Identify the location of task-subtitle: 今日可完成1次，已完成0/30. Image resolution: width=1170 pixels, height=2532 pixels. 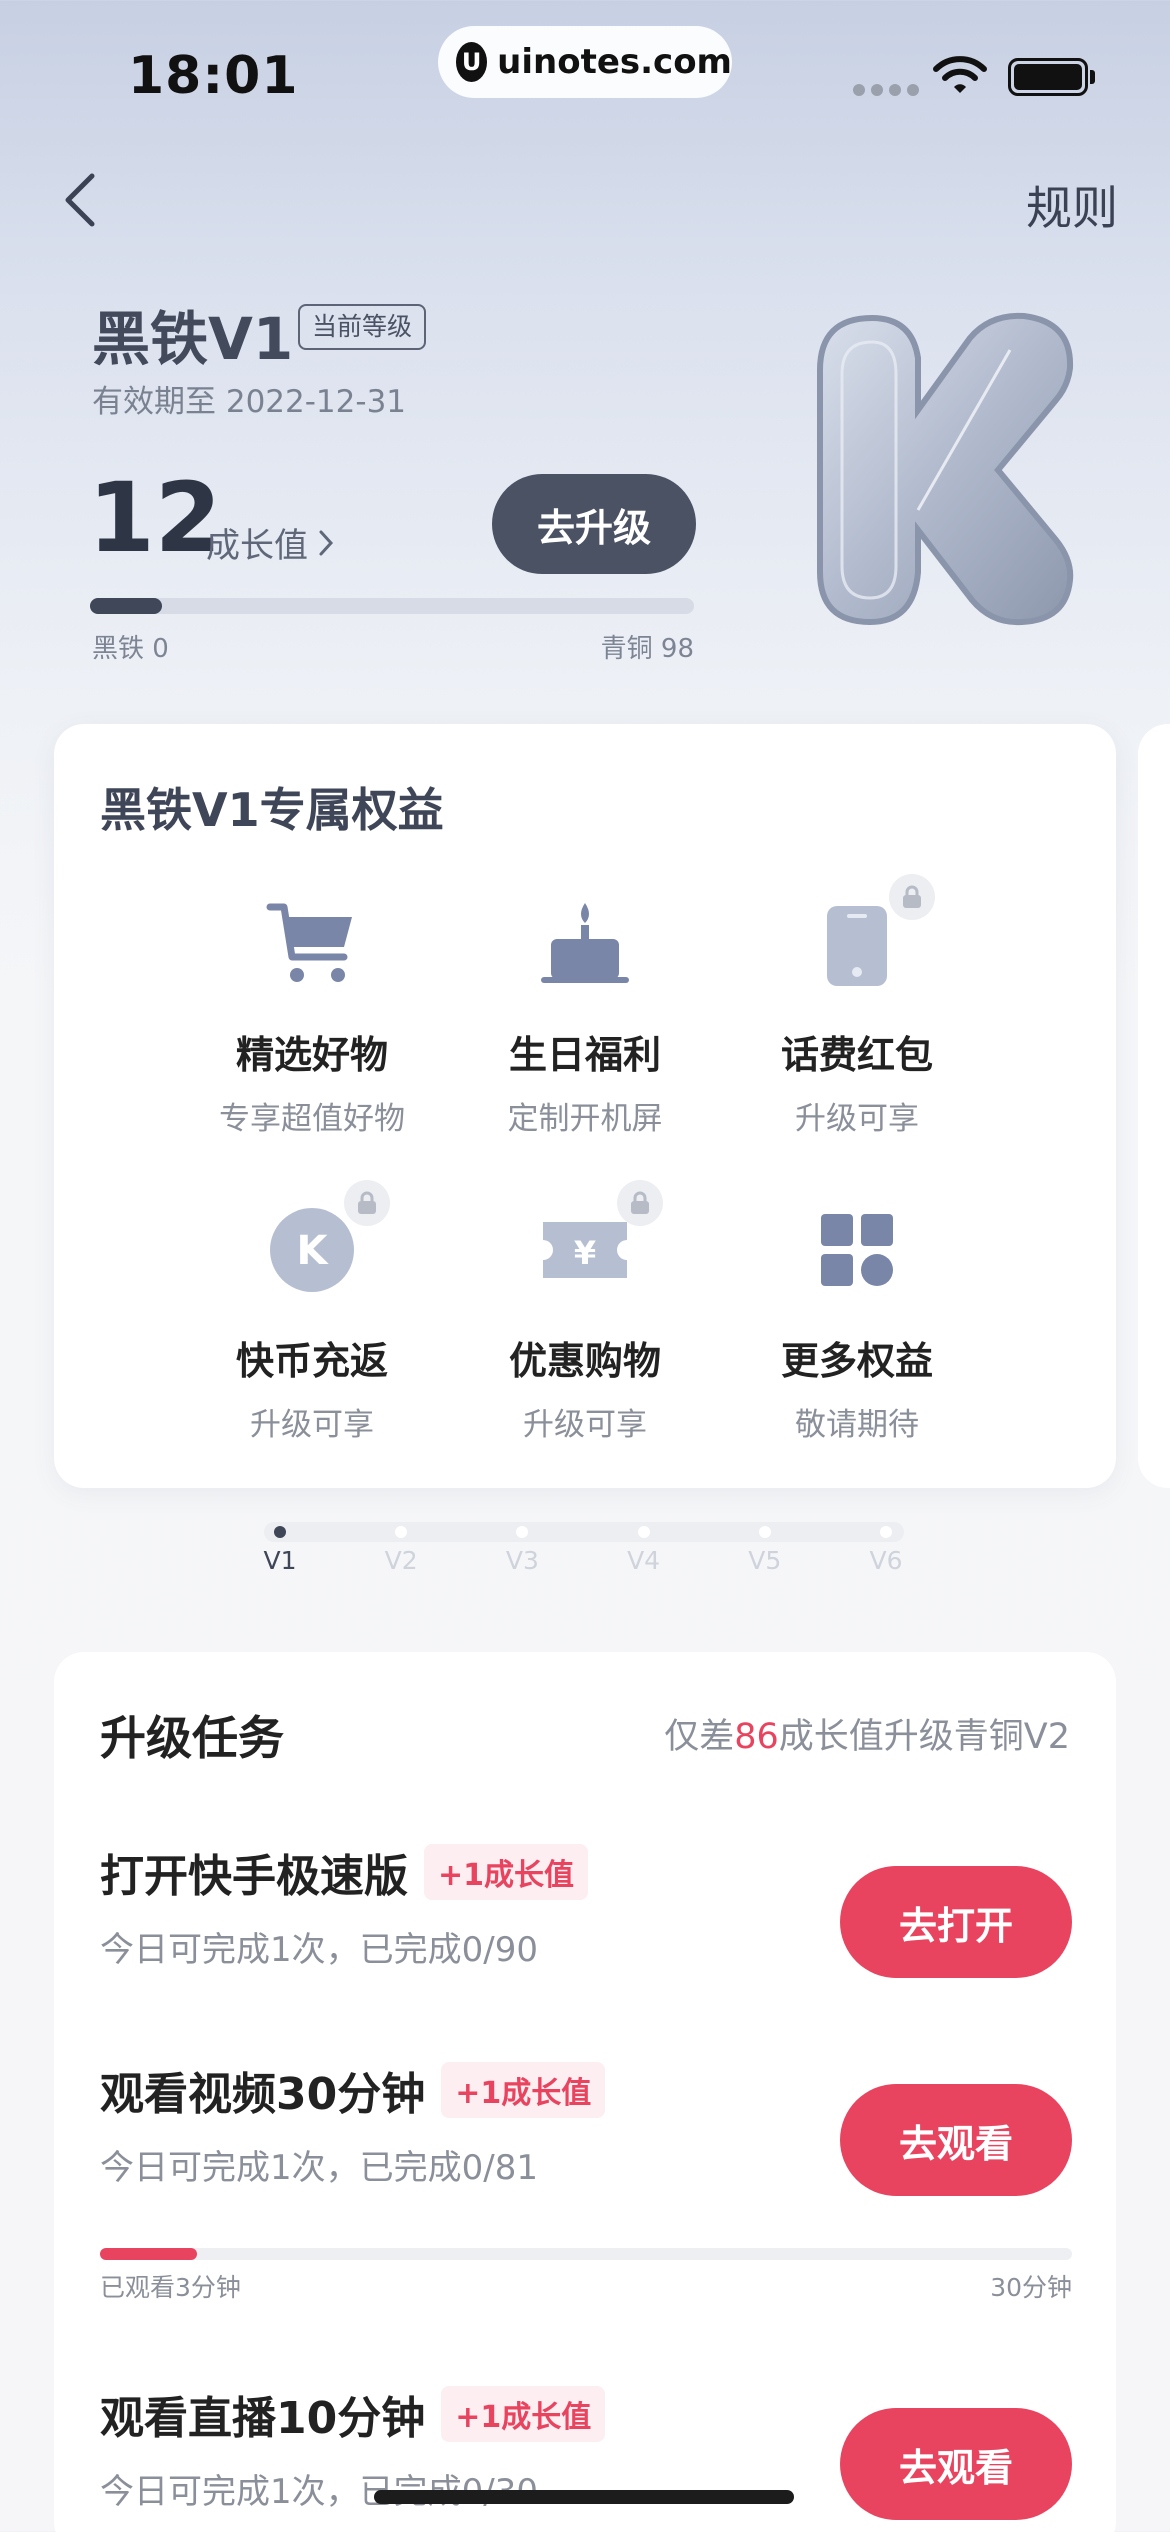
(319, 2492).